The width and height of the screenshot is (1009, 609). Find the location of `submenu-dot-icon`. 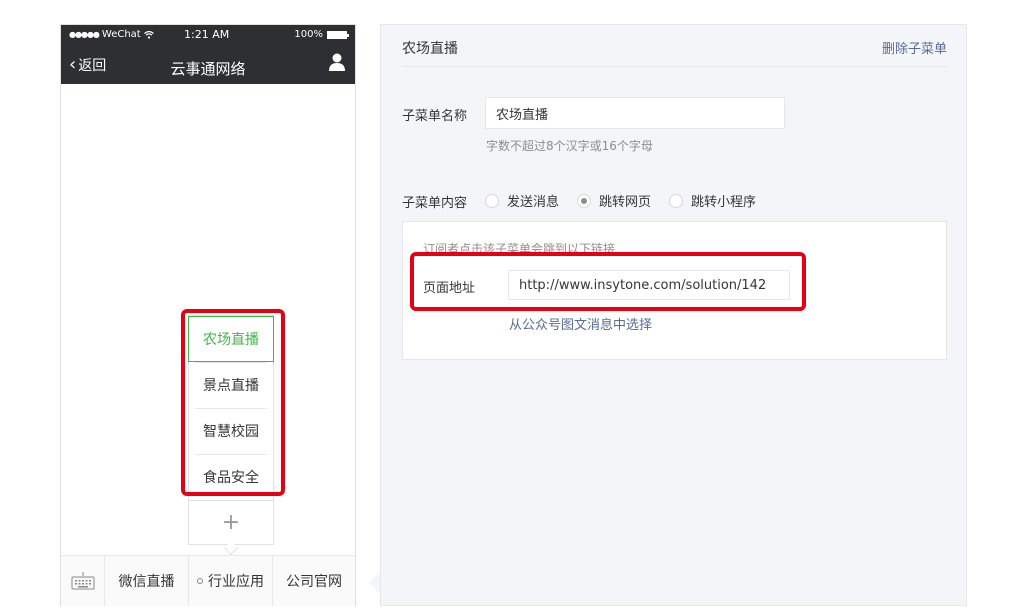

submenu-dot-icon is located at coordinates (200, 581).